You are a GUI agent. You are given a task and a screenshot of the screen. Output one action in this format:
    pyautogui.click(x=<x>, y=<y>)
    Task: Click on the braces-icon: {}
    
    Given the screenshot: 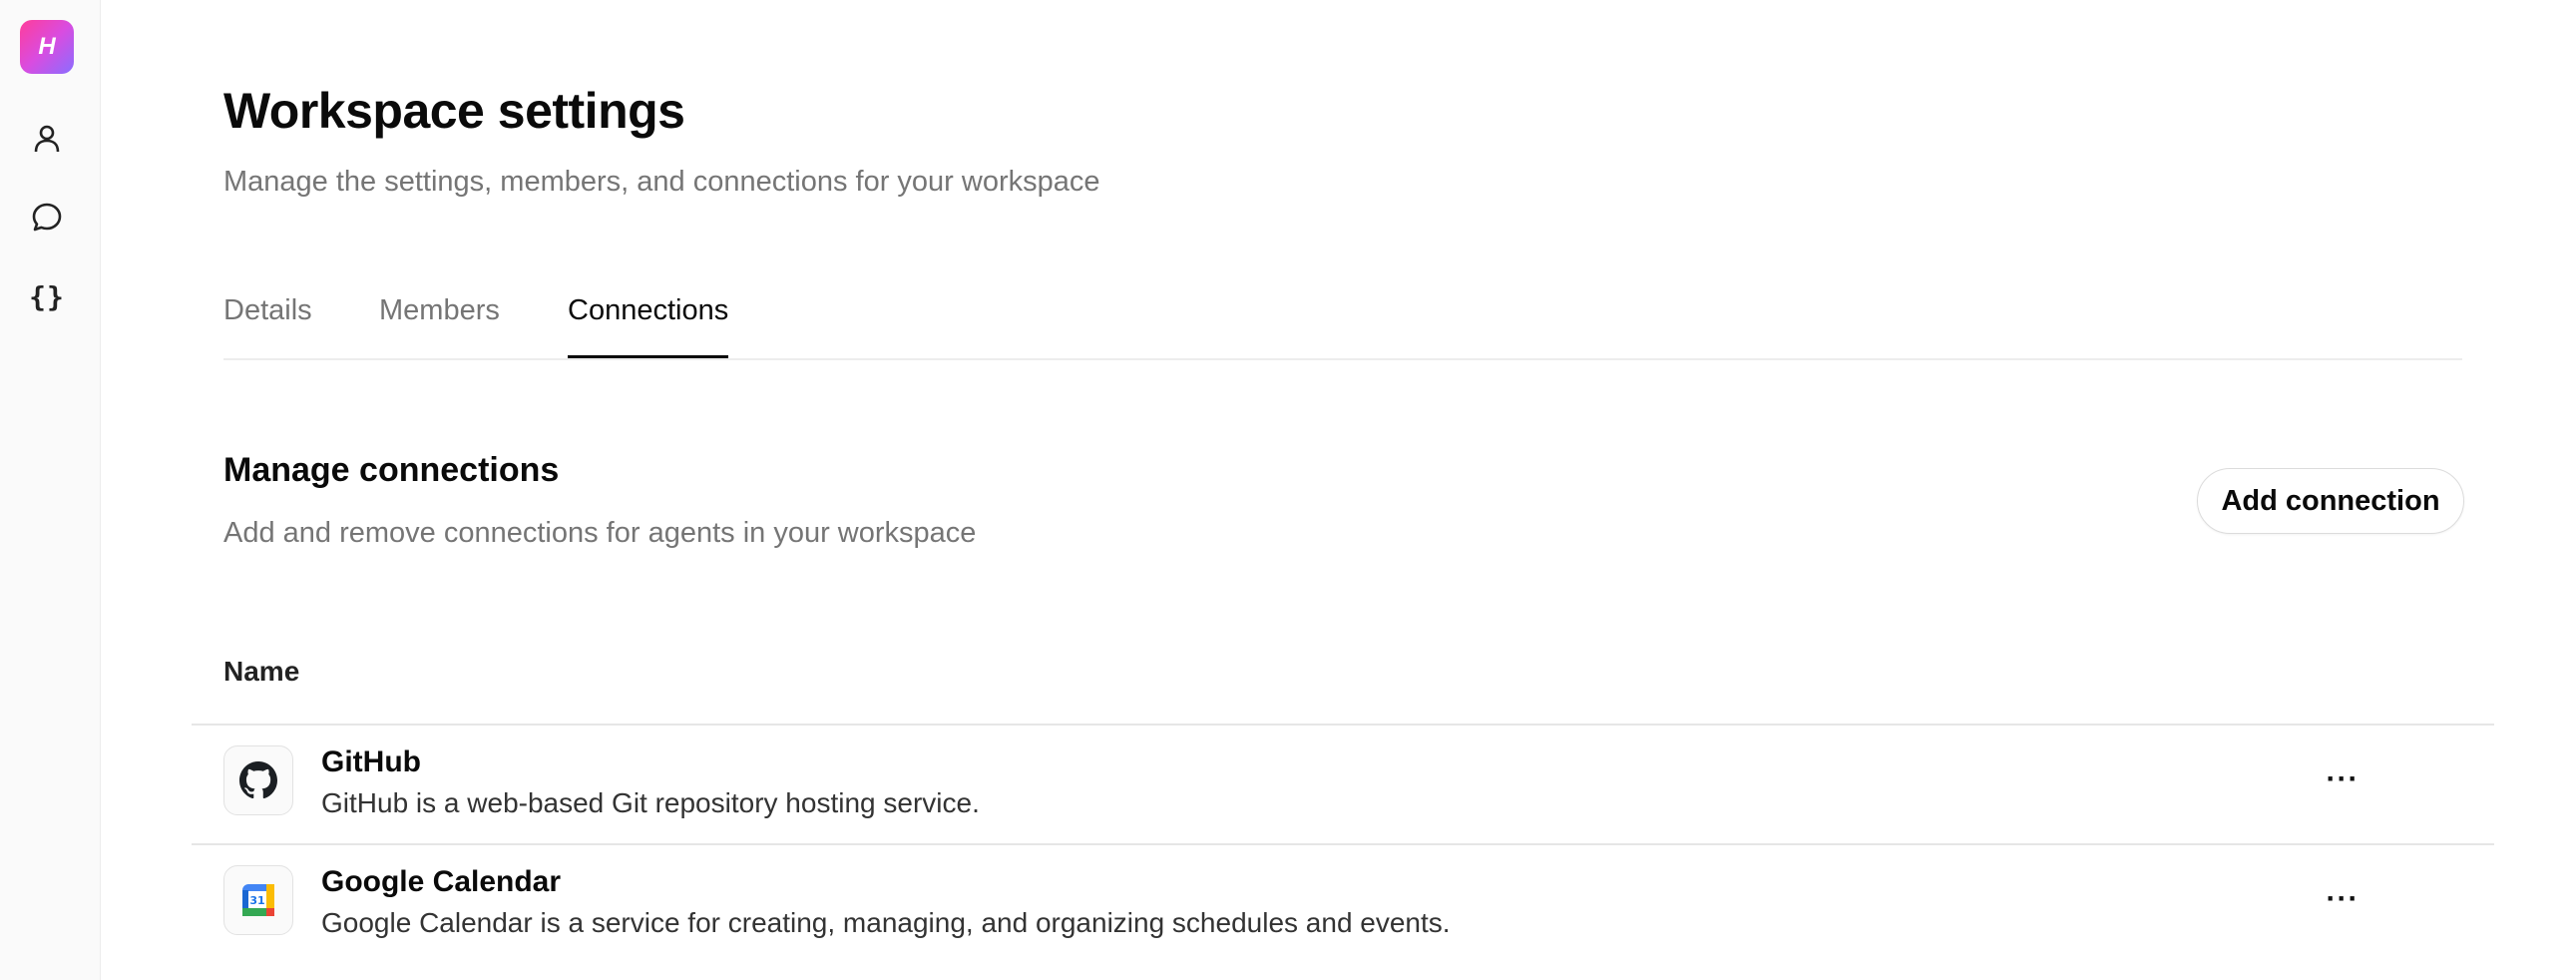 What is the action you would take?
    pyautogui.click(x=47, y=296)
    